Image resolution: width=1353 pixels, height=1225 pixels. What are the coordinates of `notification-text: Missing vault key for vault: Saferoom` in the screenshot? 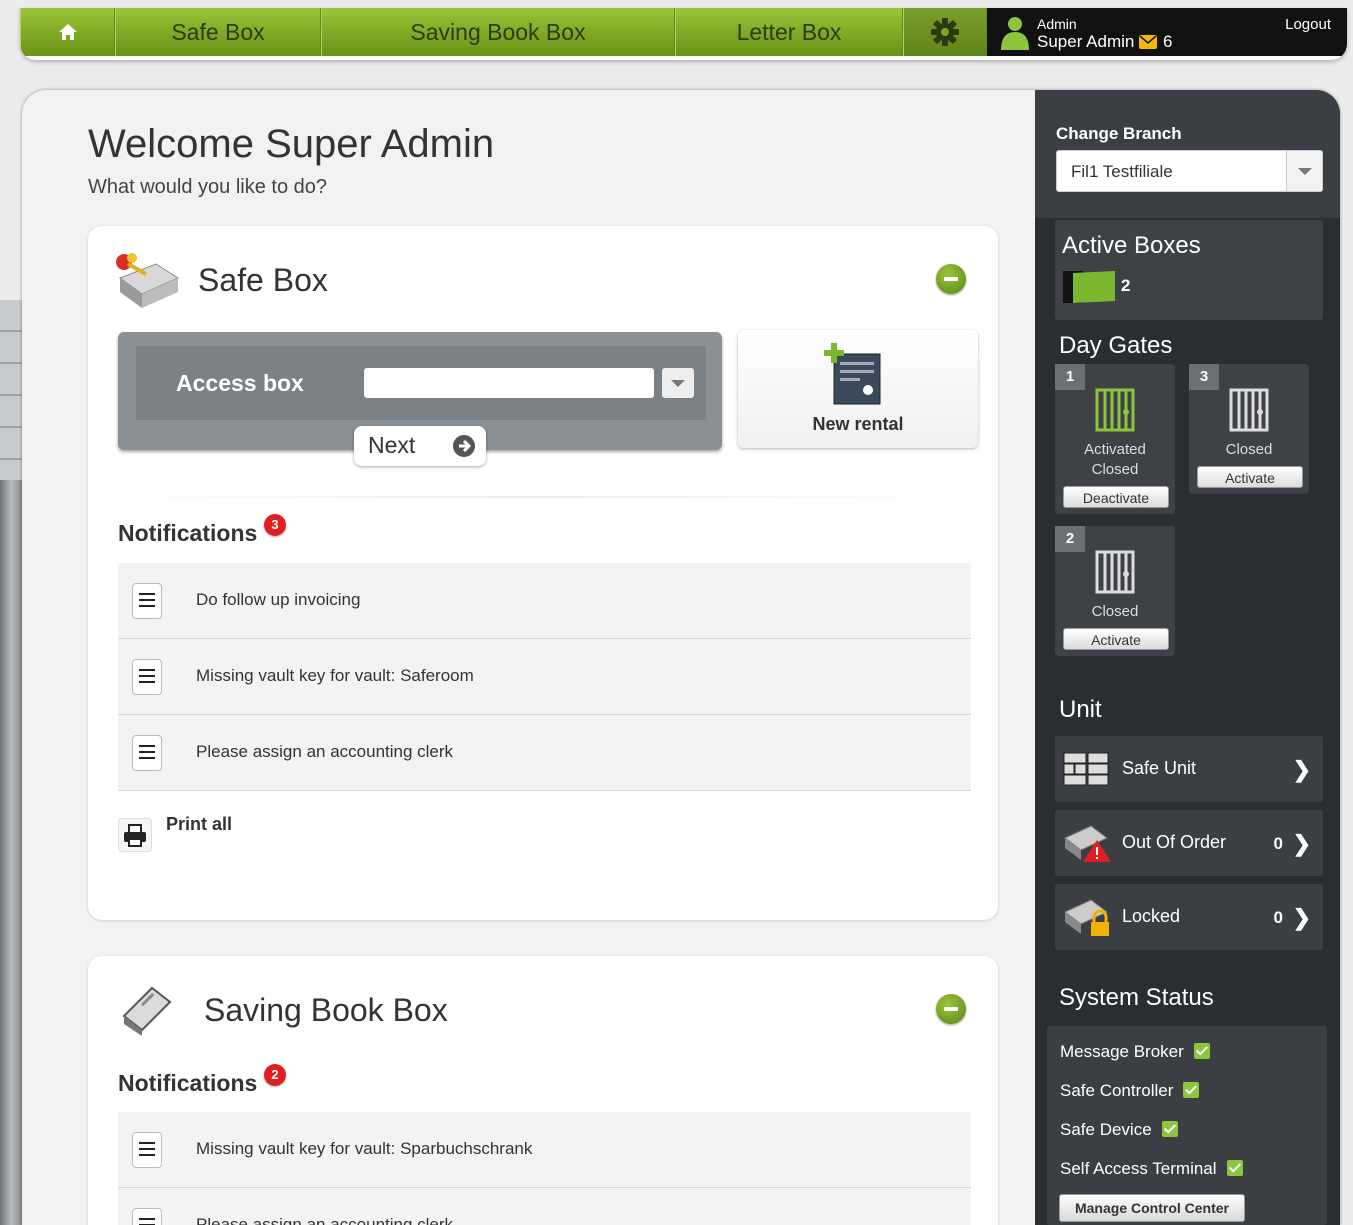 It's located at (335, 675).